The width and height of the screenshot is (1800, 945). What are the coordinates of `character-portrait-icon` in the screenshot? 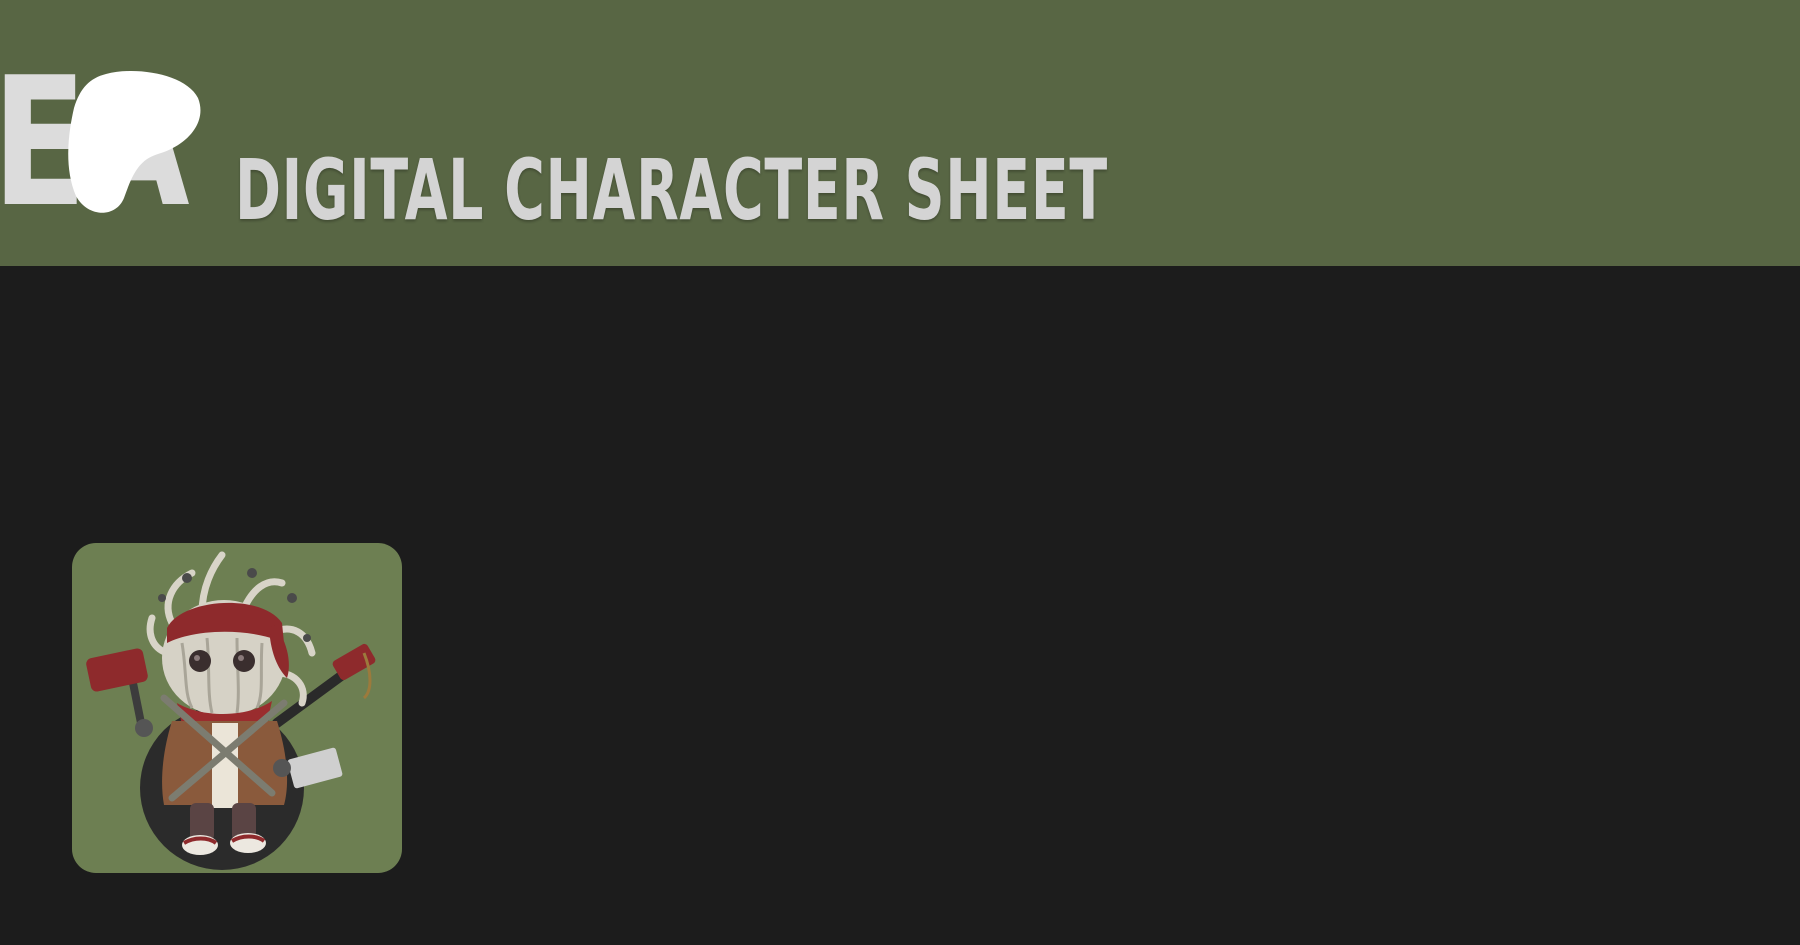 It's located at (231, 710).